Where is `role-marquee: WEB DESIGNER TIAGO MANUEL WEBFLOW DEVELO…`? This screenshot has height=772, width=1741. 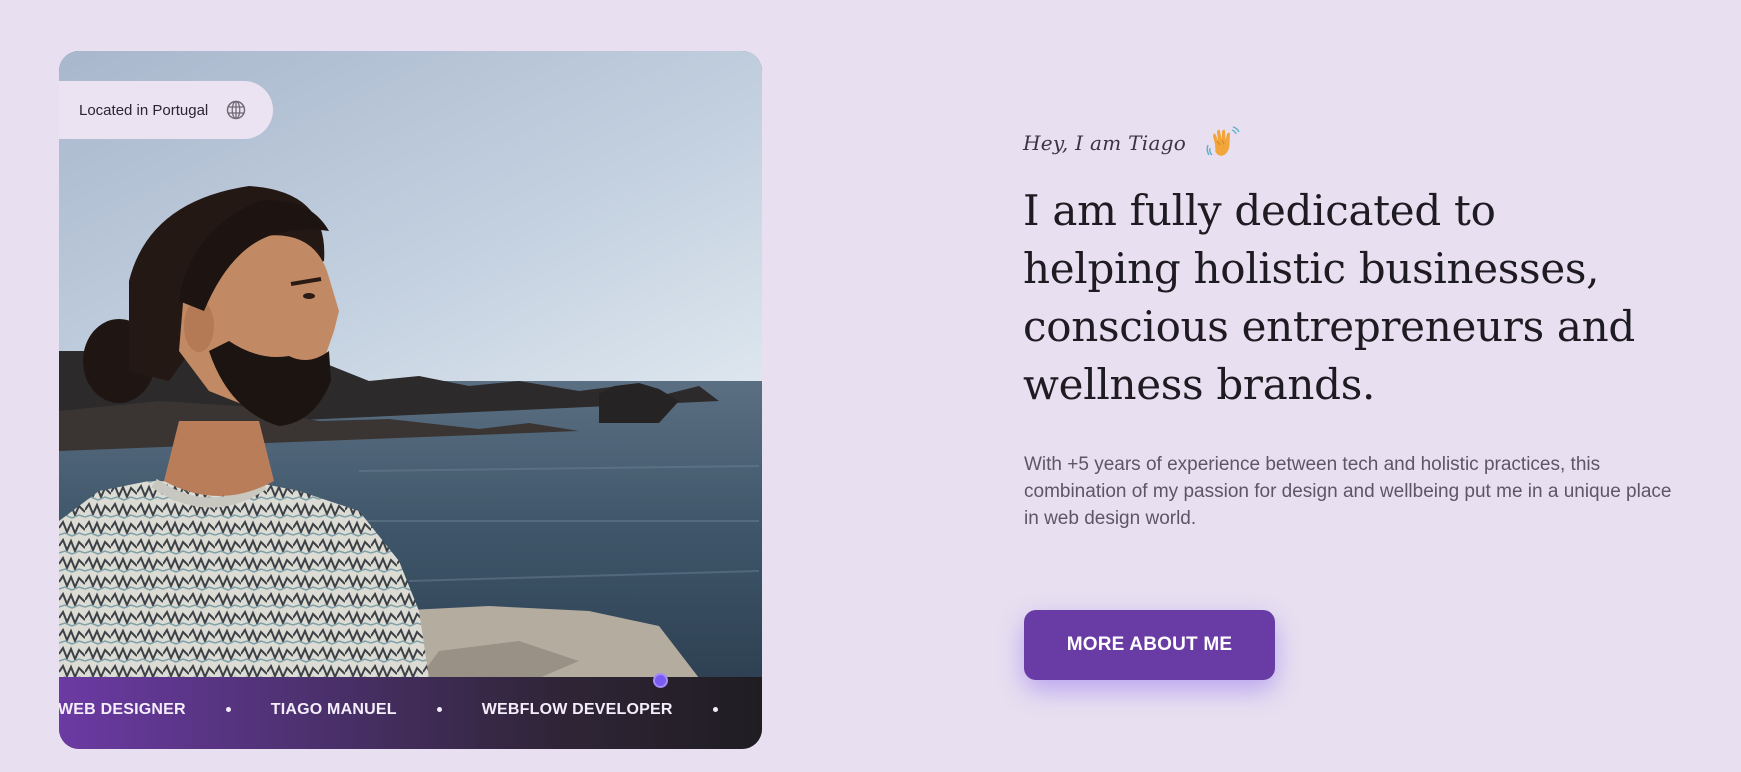
role-marquee: WEB DESIGNER TIAGO MANUEL WEBFLOW DEVELO… is located at coordinates (410, 713).